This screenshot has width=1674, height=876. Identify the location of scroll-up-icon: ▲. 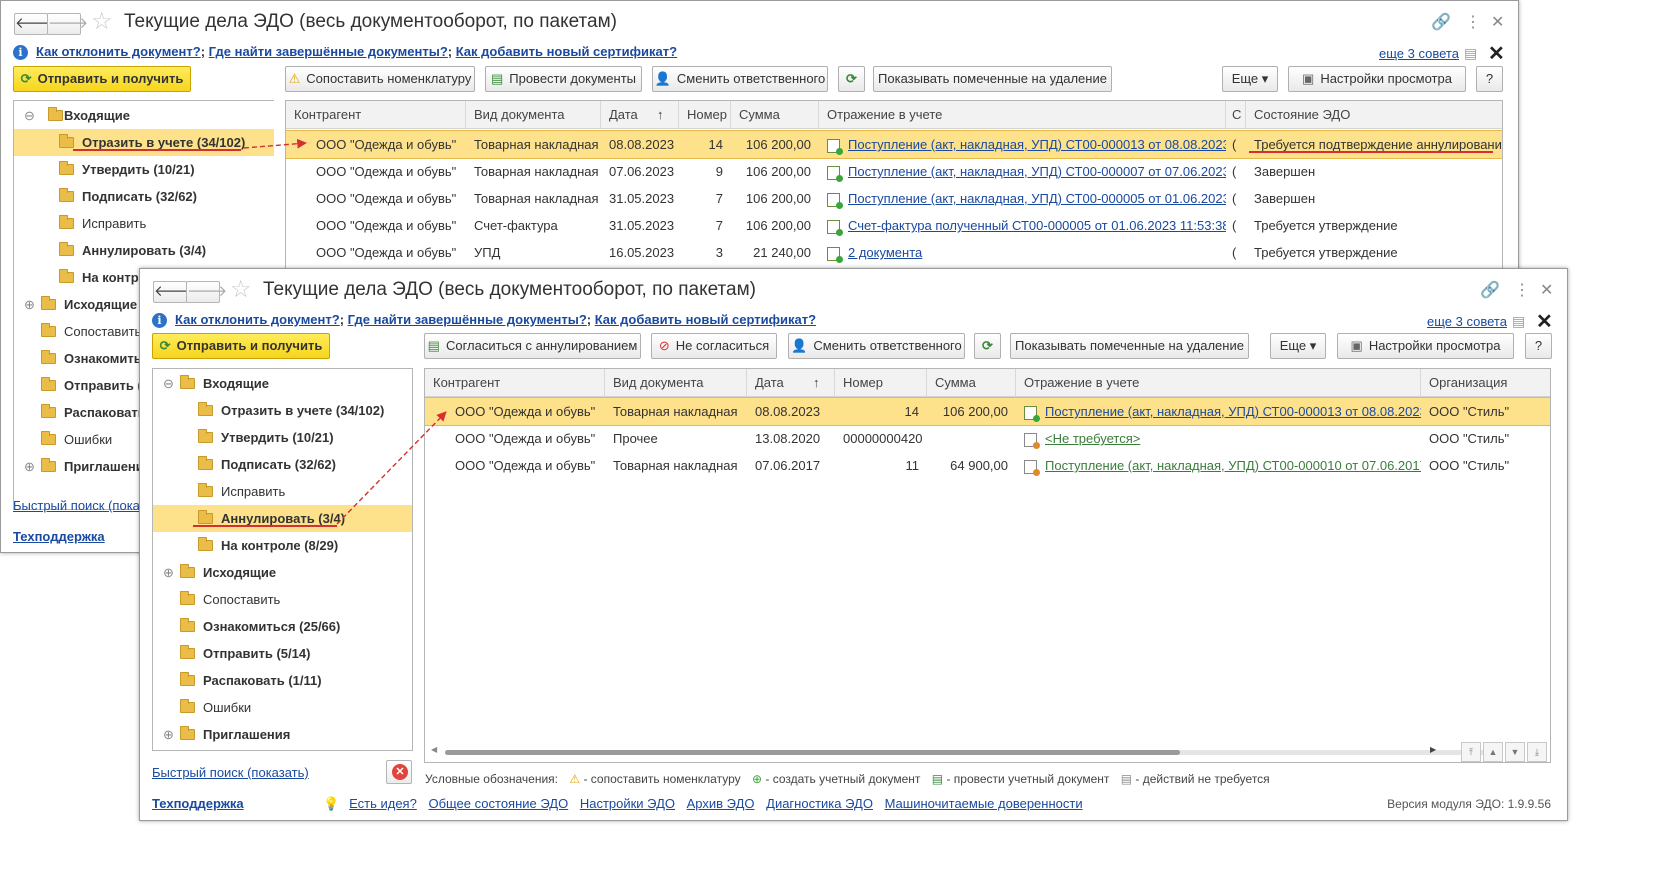
(1493, 752).